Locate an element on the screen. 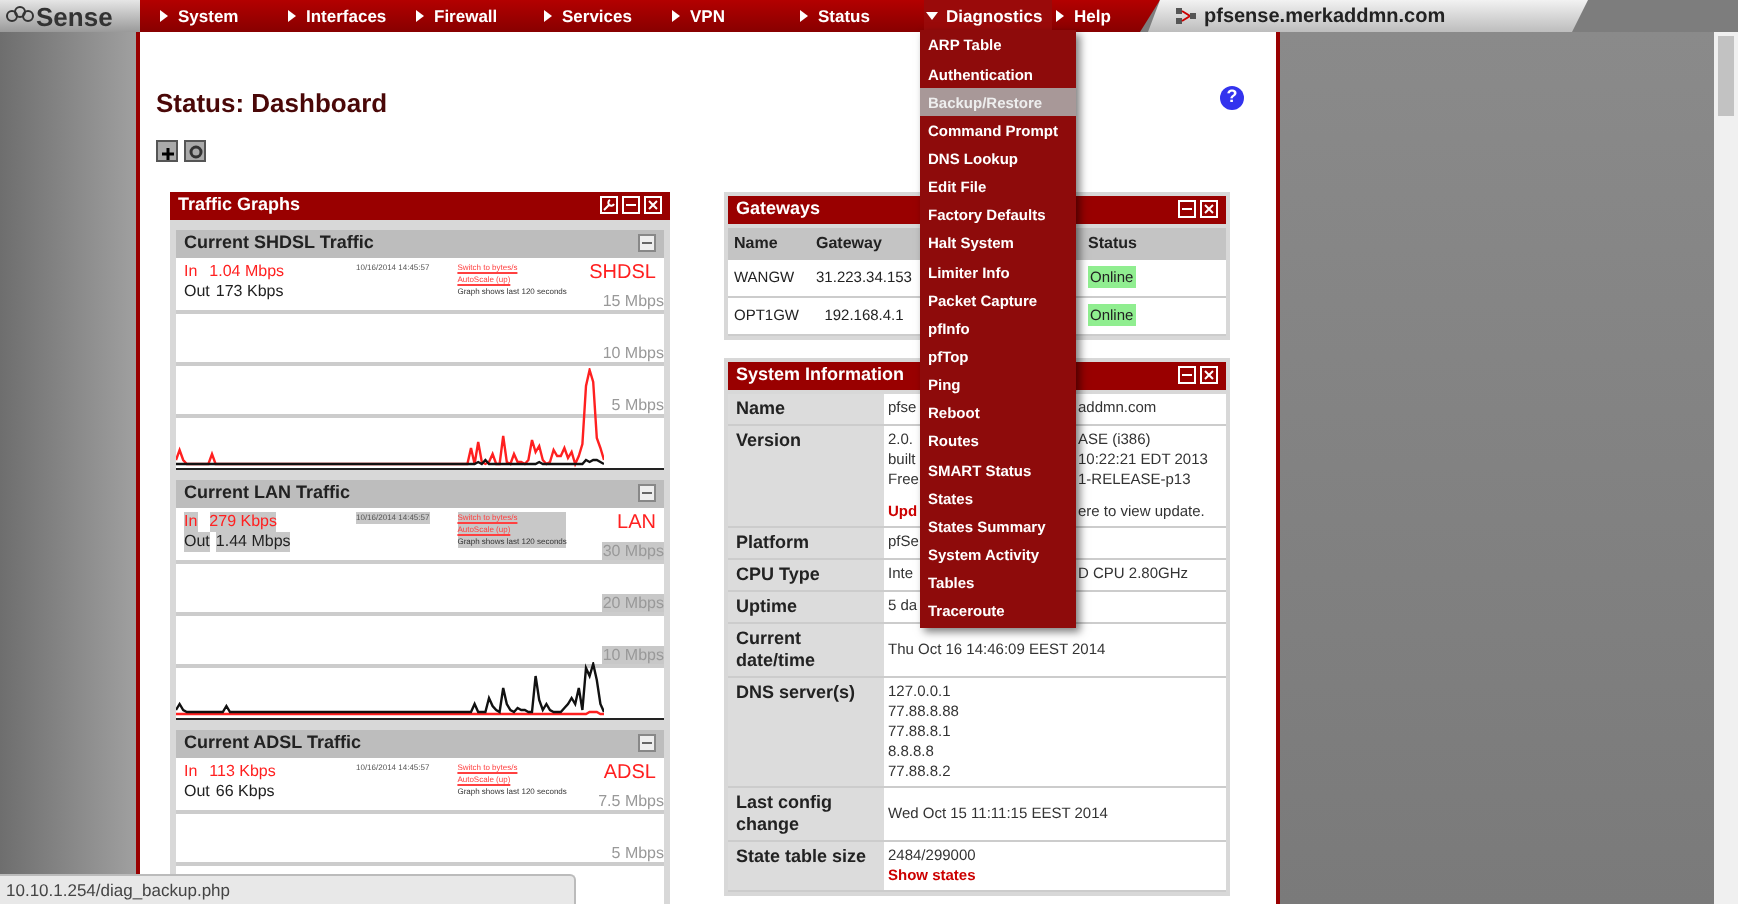 The height and width of the screenshot is (904, 1738). help-icon: ? is located at coordinates (1232, 98).